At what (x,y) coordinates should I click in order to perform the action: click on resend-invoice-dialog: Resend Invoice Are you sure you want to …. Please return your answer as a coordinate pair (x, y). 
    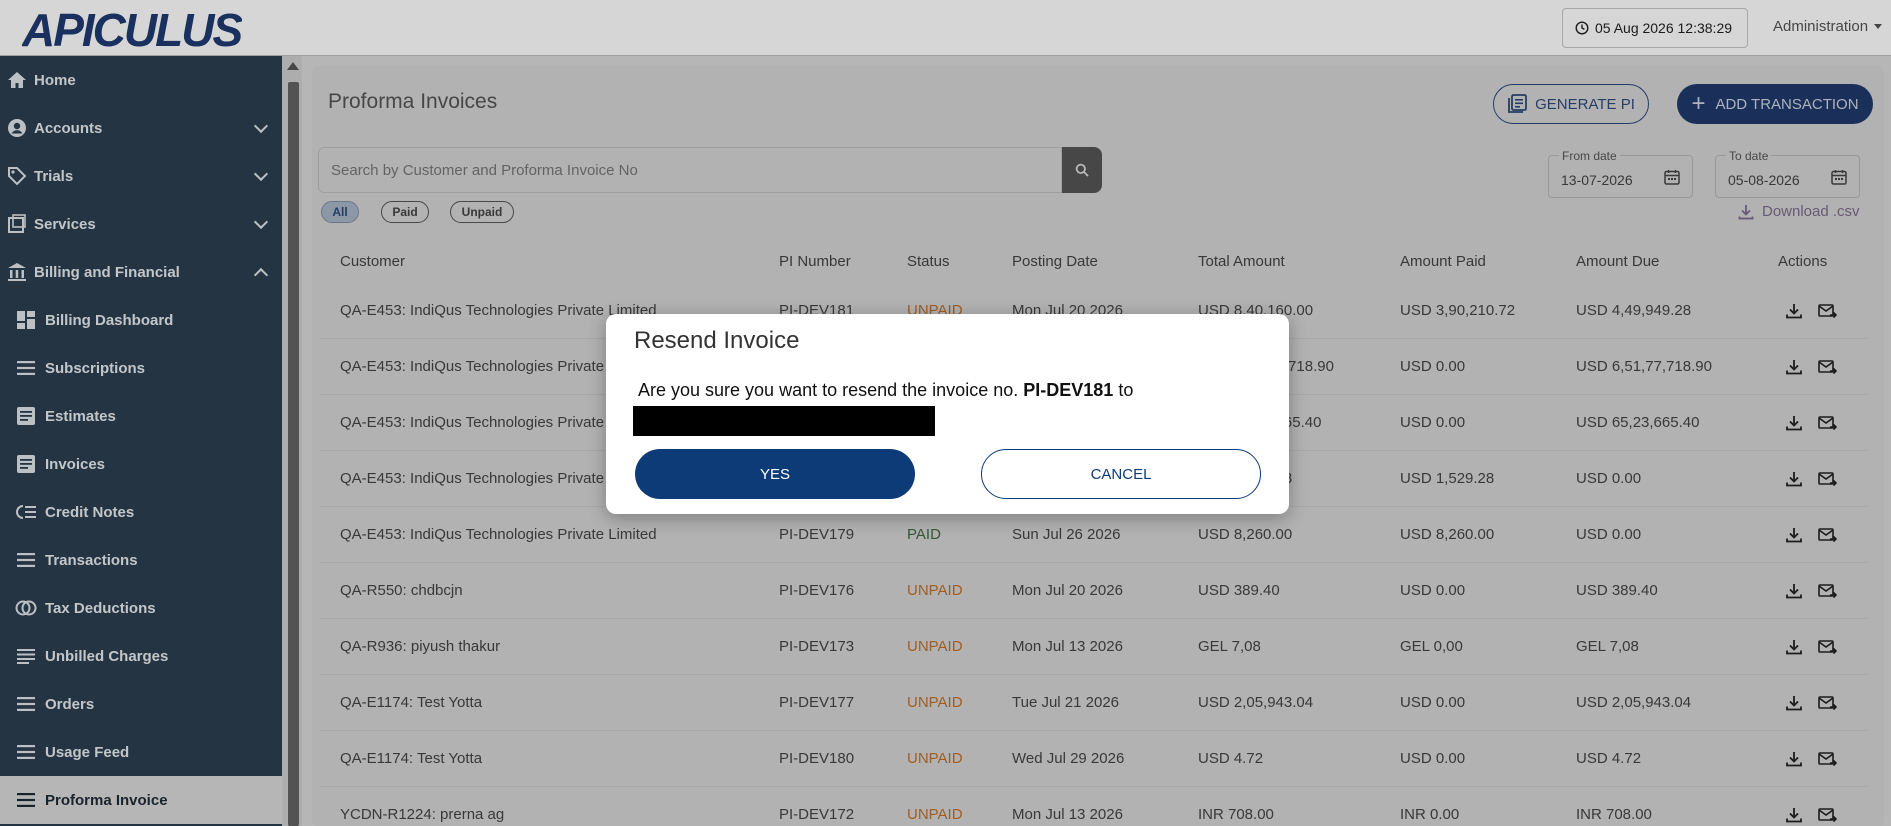
    Looking at the image, I should click on (947, 414).